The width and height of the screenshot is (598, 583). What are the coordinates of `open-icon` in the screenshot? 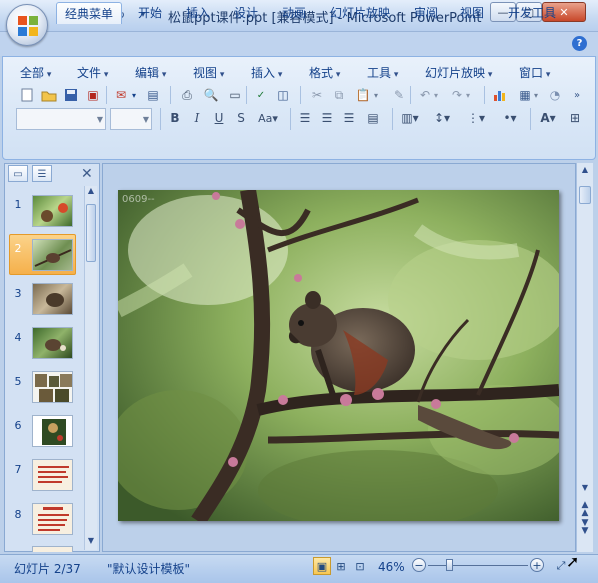 It's located at (49, 95).